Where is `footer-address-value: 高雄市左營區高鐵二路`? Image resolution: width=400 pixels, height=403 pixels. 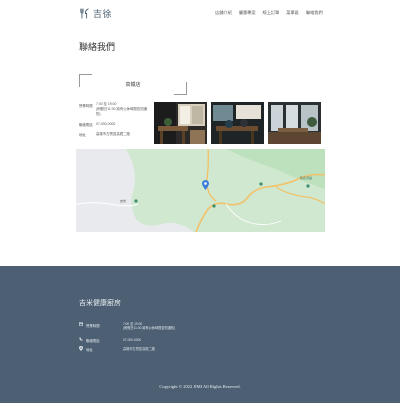 footer-address-value: 高雄市左營區高鐵二路 is located at coordinates (139, 349).